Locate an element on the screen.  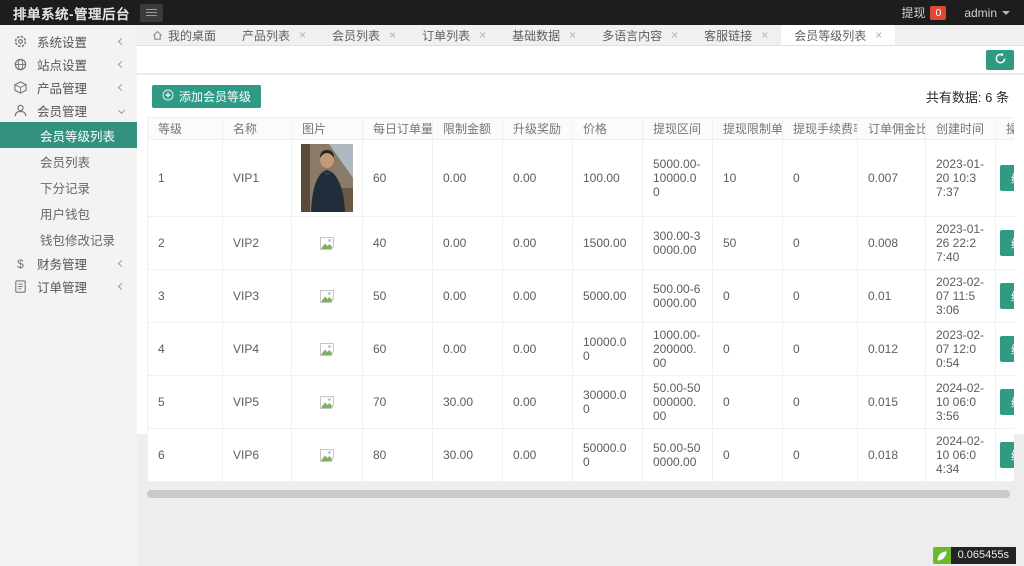
col-image: 图片 is located at coordinates (327, 128).